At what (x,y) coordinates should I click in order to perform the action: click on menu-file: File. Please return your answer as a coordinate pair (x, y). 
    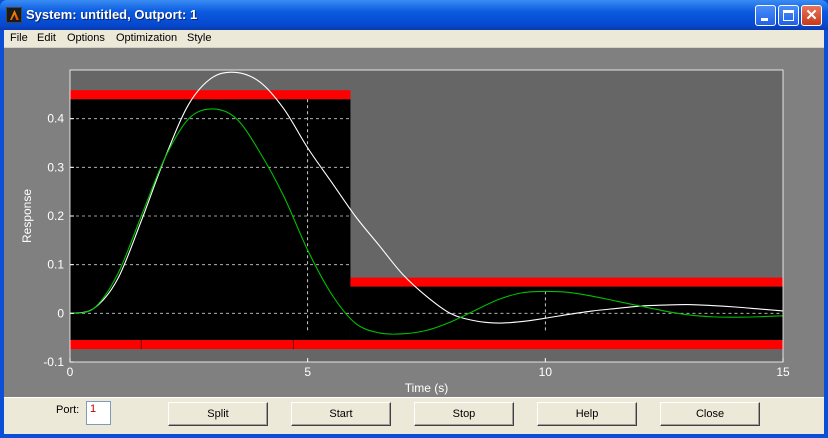
    Looking at the image, I should click on (19, 38).